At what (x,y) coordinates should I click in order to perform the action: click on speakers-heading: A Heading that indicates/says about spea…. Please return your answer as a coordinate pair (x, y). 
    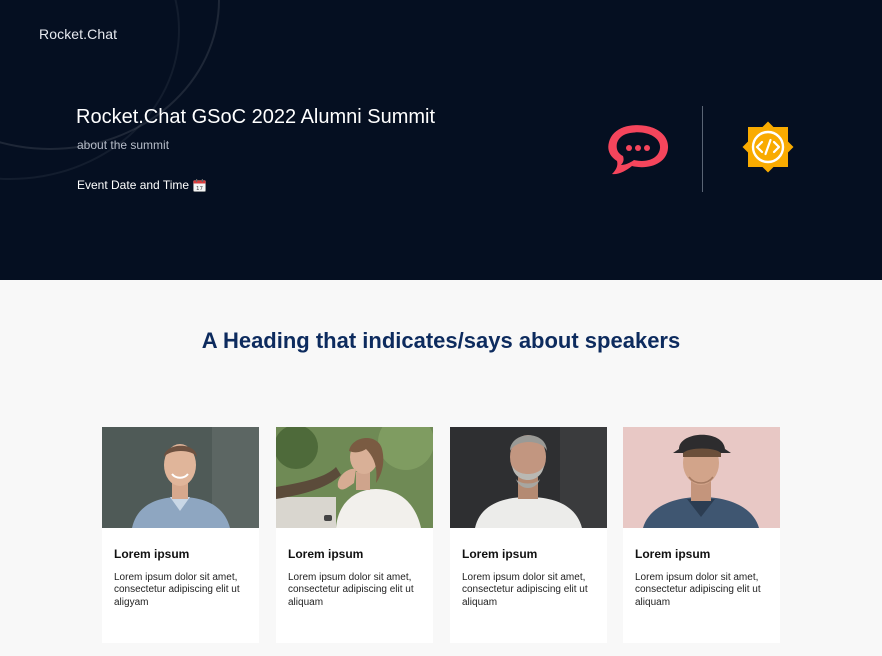
    Looking at the image, I should click on (441, 340).